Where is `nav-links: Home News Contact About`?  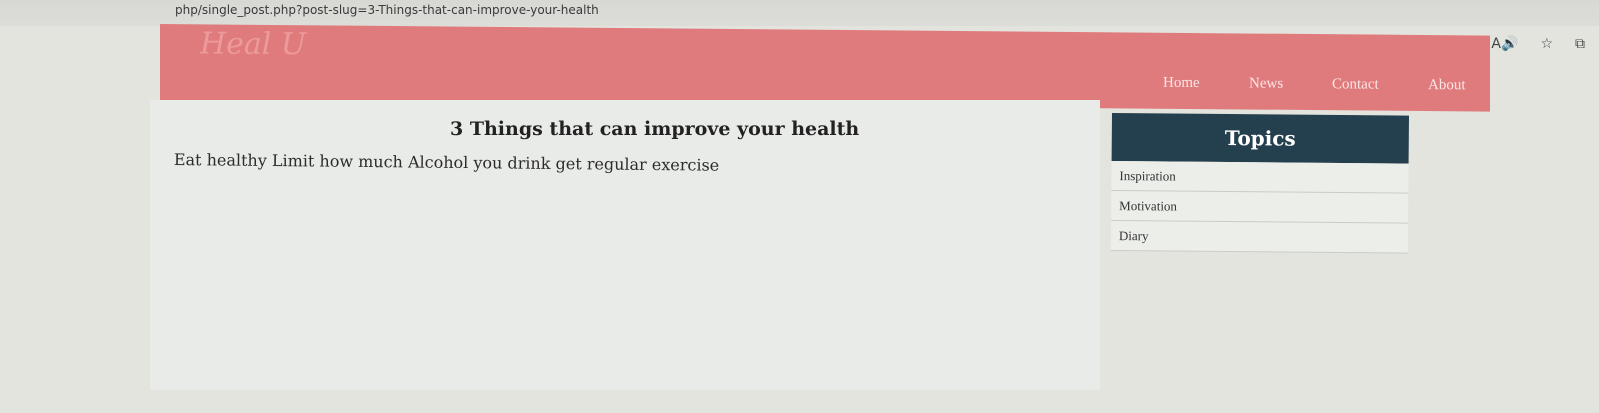
nav-links: Home News Contact About is located at coordinates (825, 80).